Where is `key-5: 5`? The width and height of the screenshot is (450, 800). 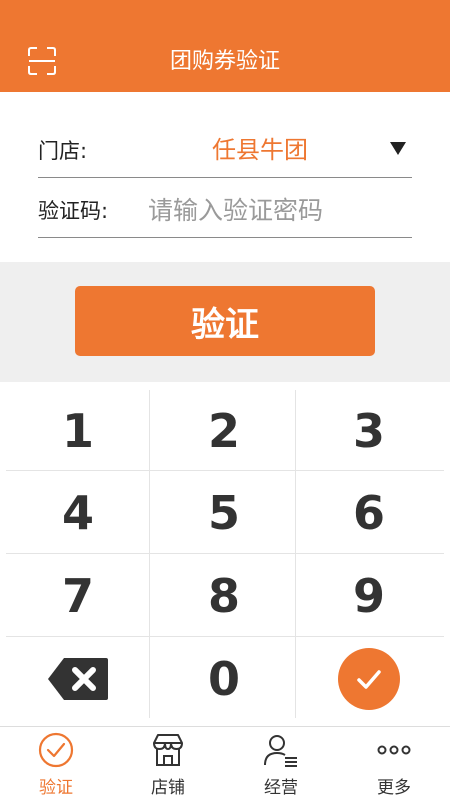 key-5: 5 is located at coordinates (224, 513).